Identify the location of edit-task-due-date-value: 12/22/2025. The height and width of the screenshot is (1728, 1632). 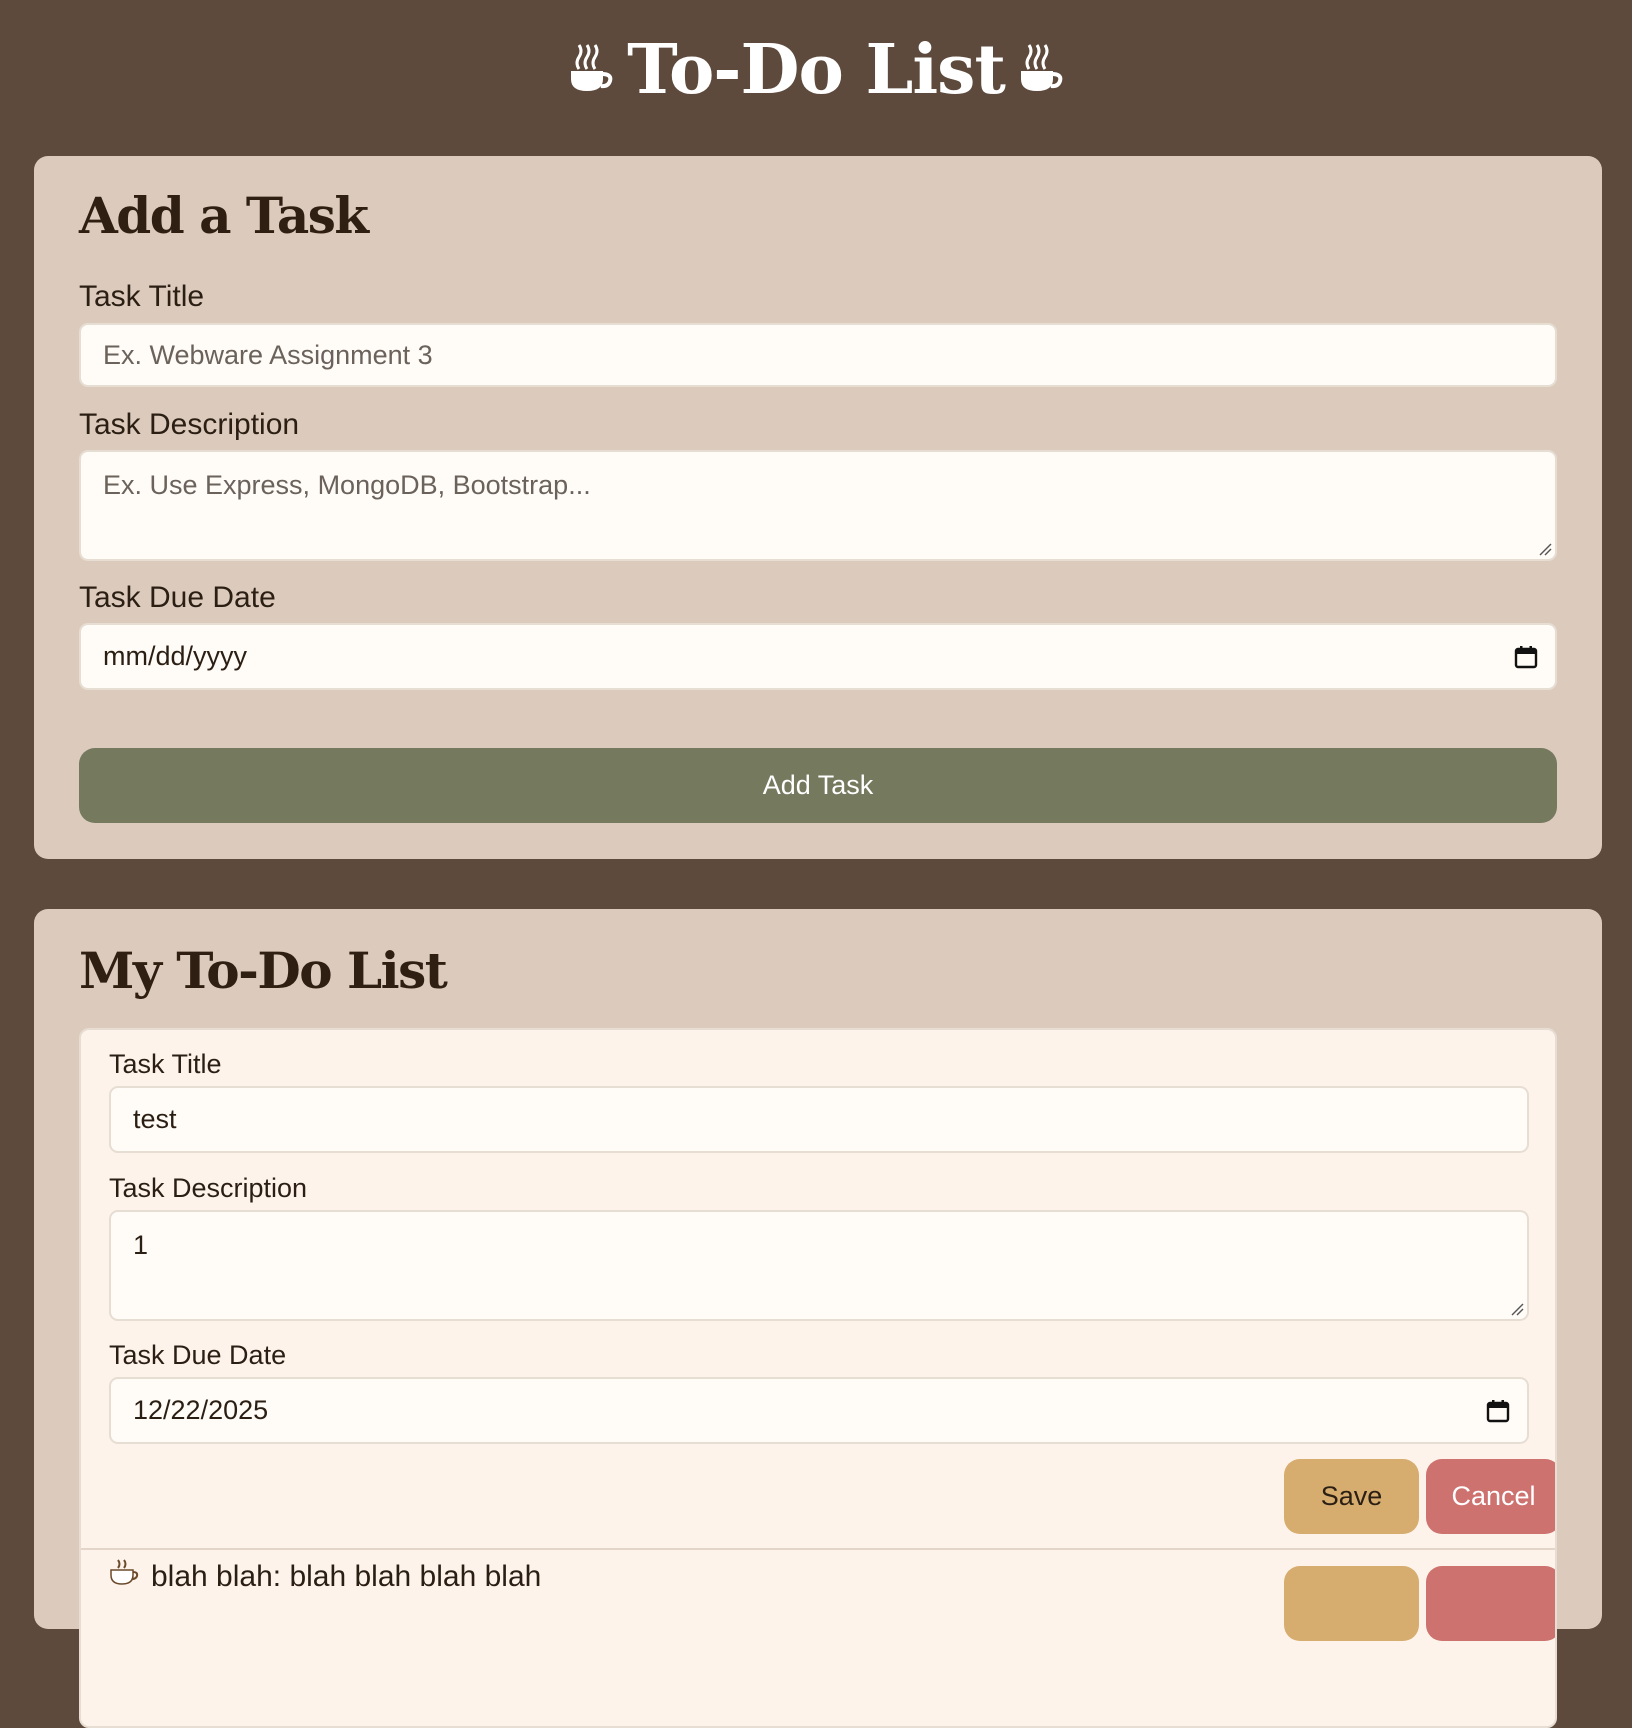
(201, 1410).